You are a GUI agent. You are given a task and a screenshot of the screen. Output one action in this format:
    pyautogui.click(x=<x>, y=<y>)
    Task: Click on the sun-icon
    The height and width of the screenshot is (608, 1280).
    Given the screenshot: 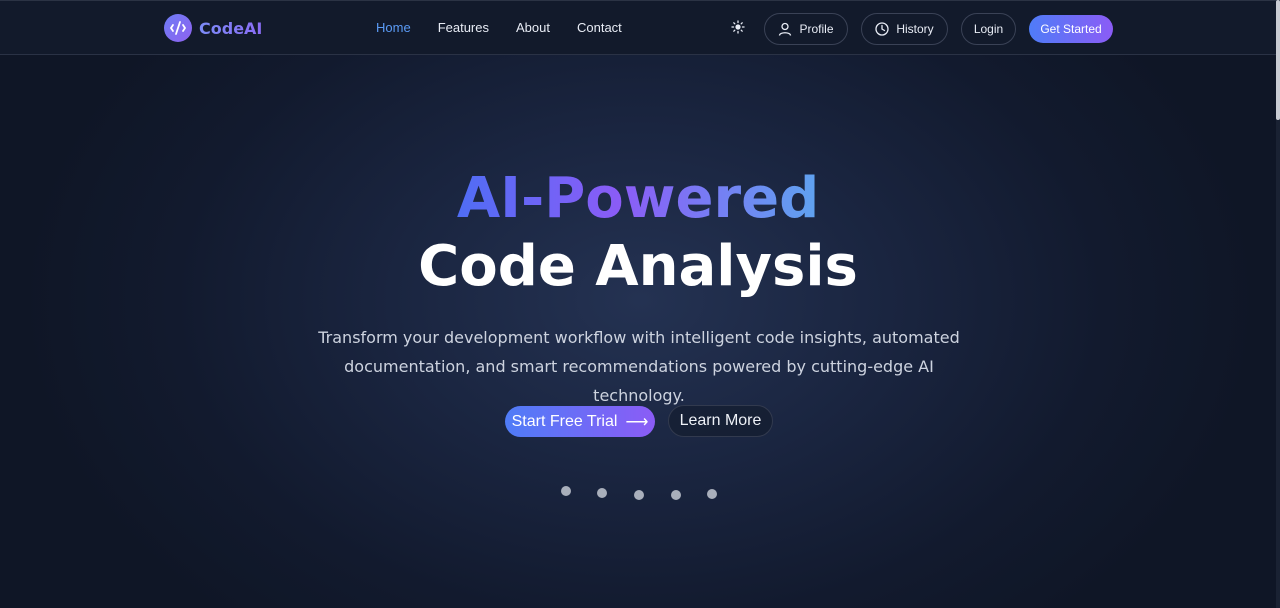 What is the action you would take?
    pyautogui.click(x=738, y=27)
    